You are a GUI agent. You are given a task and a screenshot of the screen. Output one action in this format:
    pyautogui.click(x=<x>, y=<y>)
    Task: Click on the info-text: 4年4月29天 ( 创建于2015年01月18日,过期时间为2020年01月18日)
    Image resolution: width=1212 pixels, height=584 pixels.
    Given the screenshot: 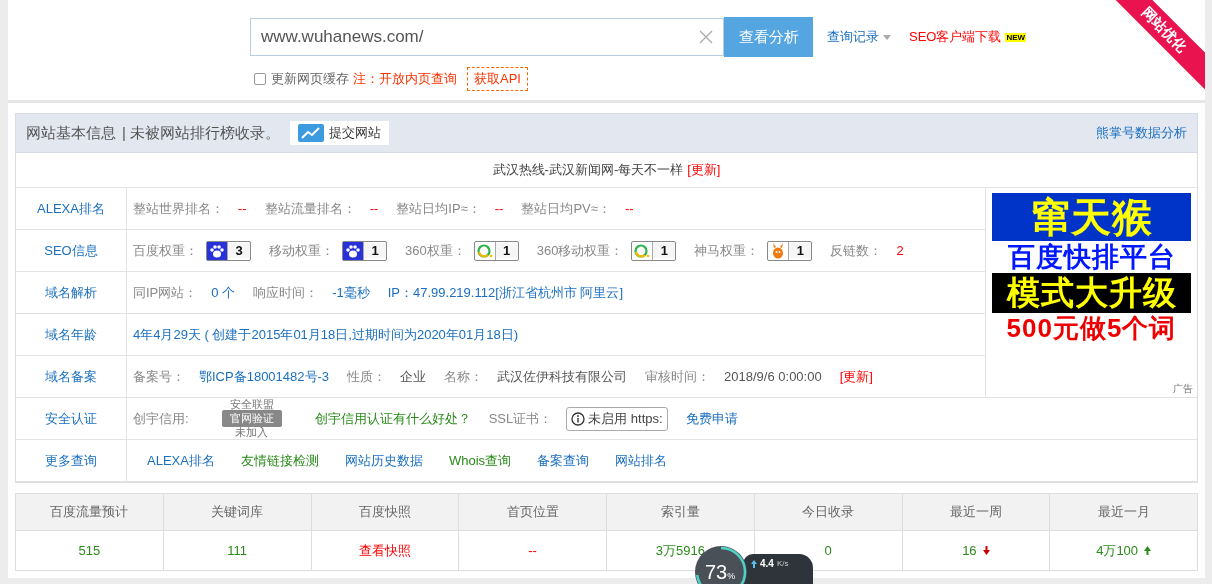 What is the action you would take?
    pyautogui.click(x=326, y=334)
    